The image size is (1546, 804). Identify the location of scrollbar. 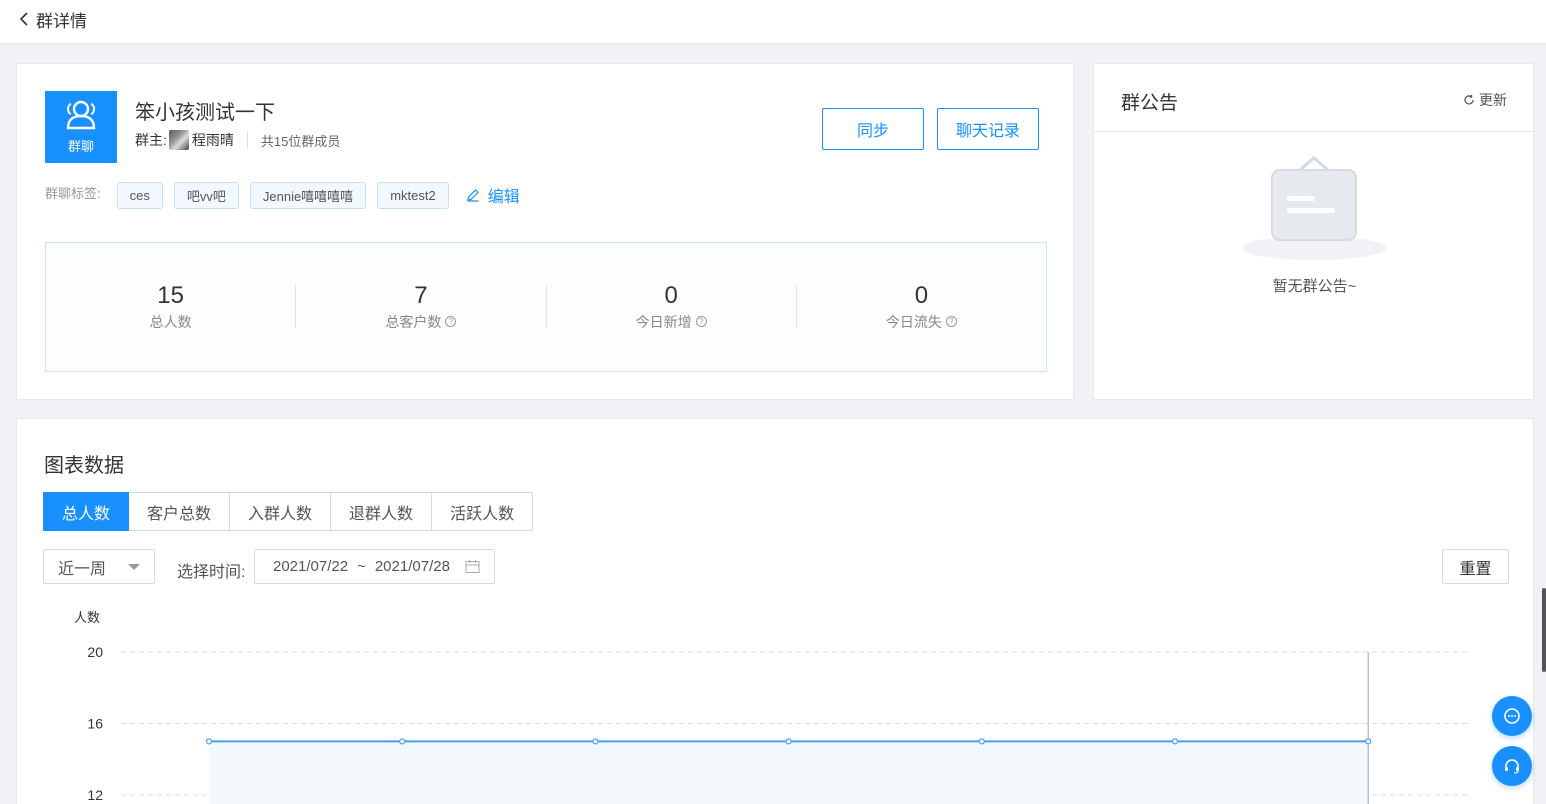
(1544, 630).